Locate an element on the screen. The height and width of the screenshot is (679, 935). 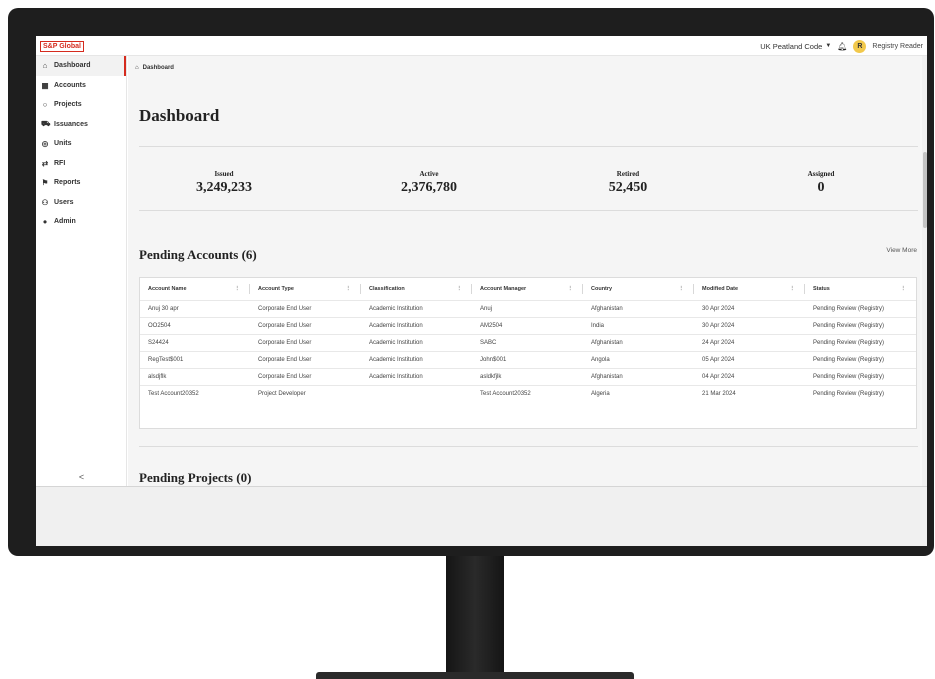
brand-logo: S&P Global is located at coordinates (62, 46).